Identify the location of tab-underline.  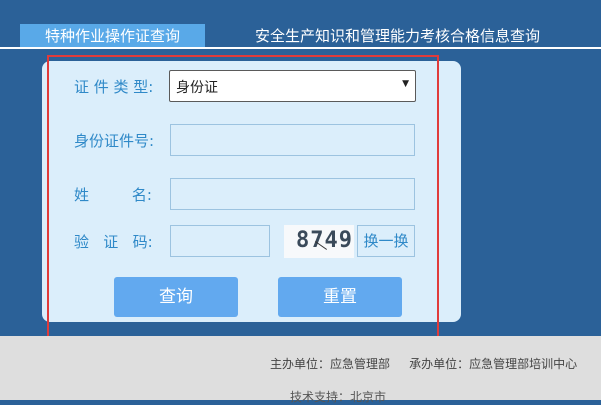
(300, 48).